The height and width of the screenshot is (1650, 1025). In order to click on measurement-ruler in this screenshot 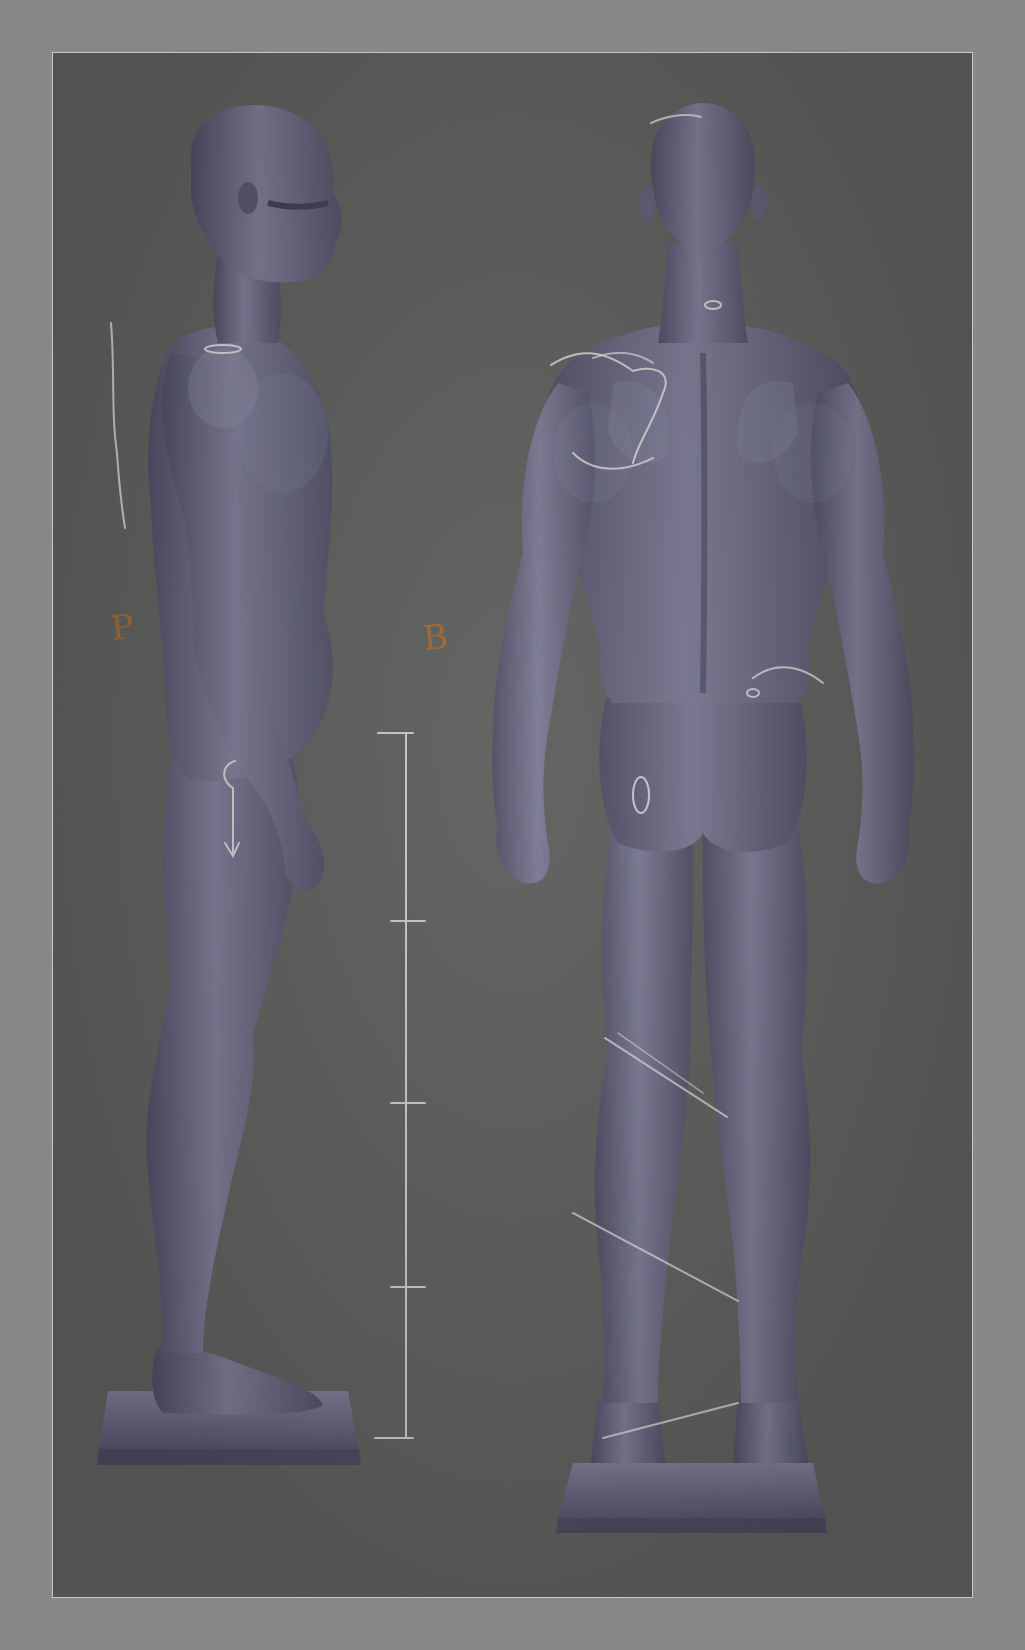, I will do `click(400, 1085)`.